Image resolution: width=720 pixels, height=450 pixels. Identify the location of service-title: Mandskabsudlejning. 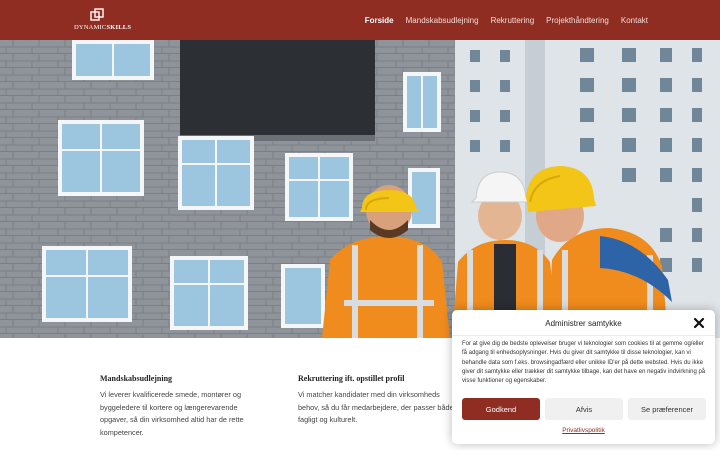
(136, 378).